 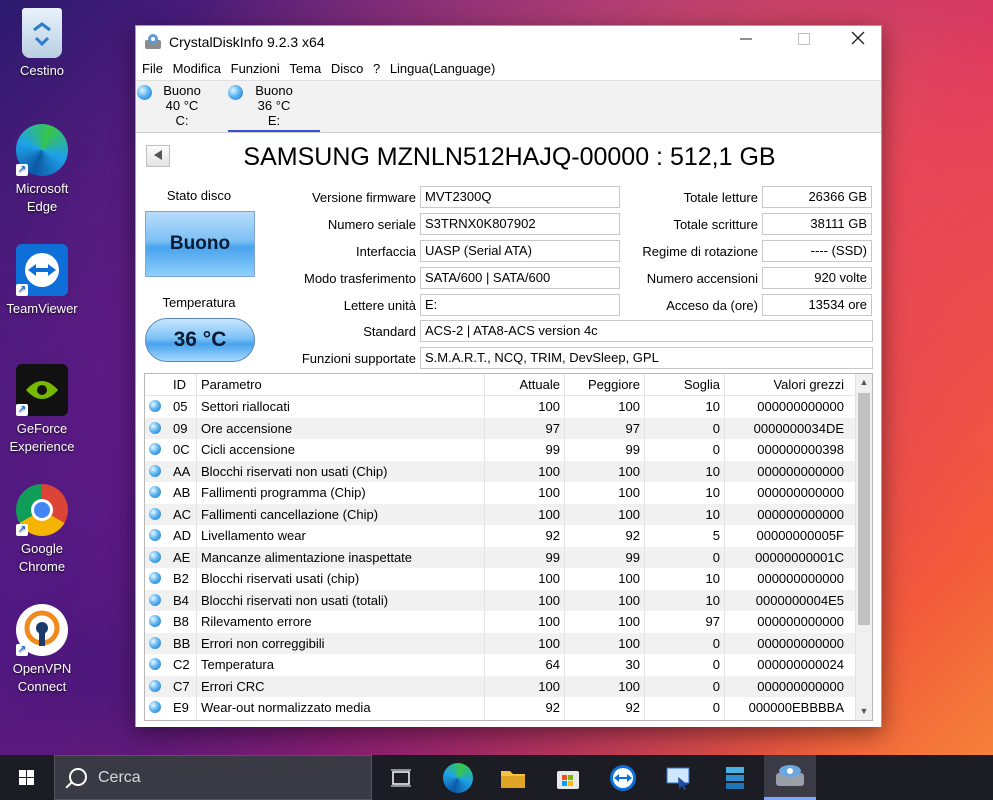 What do you see at coordinates (623, 778) in the screenshot?
I see `teamviewer-taskbar-icon` at bounding box center [623, 778].